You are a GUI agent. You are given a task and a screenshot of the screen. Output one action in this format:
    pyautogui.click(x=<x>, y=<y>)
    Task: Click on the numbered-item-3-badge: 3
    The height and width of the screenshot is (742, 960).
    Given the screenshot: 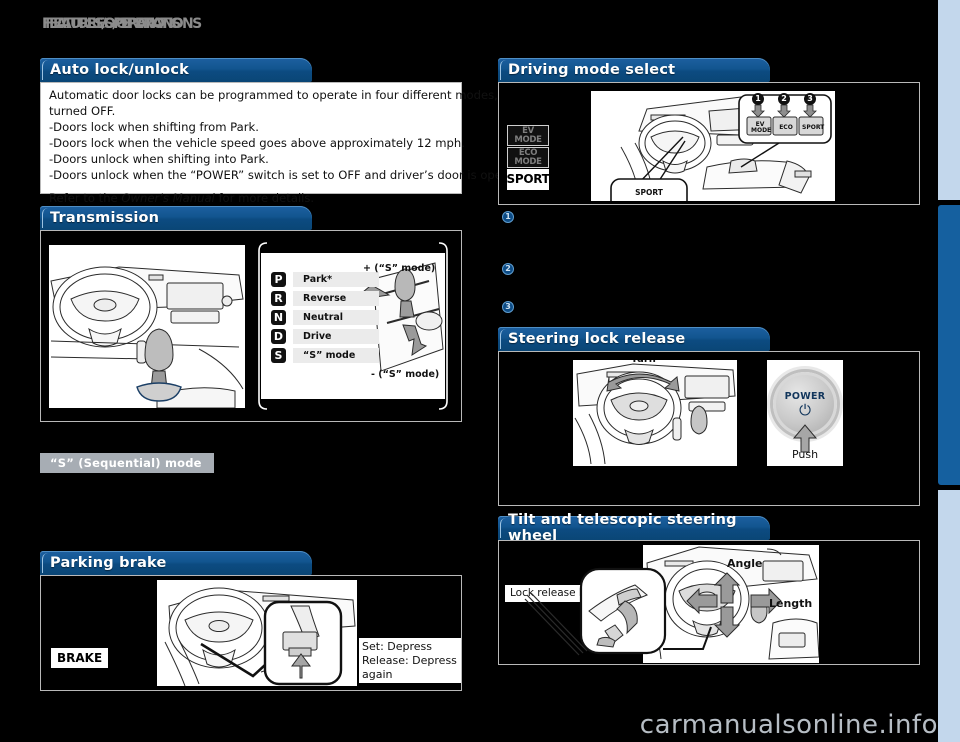 What is the action you would take?
    pyautogui.click(x=508, y=307)
    